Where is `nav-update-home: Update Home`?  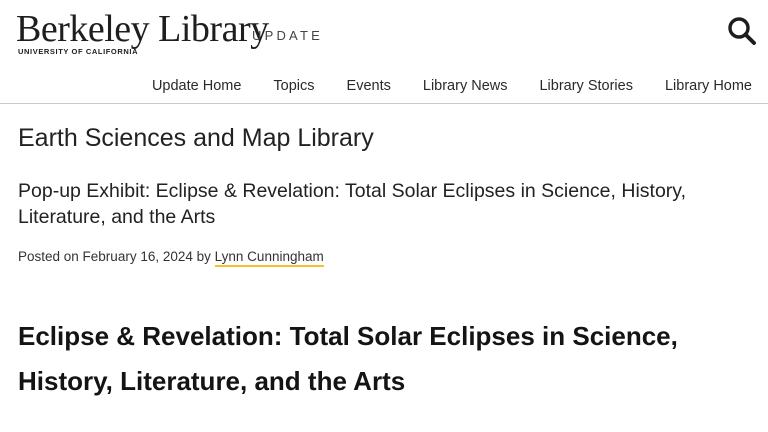
nav-update-home: Update Home is located at coordinates (196, 86).